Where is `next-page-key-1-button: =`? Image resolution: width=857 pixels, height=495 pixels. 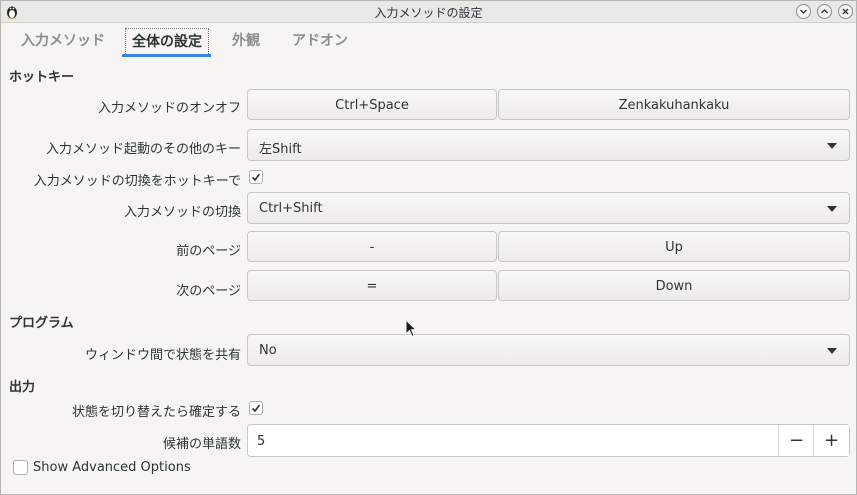
next-page-key-1-button: = is located at coordinates (372, 285).